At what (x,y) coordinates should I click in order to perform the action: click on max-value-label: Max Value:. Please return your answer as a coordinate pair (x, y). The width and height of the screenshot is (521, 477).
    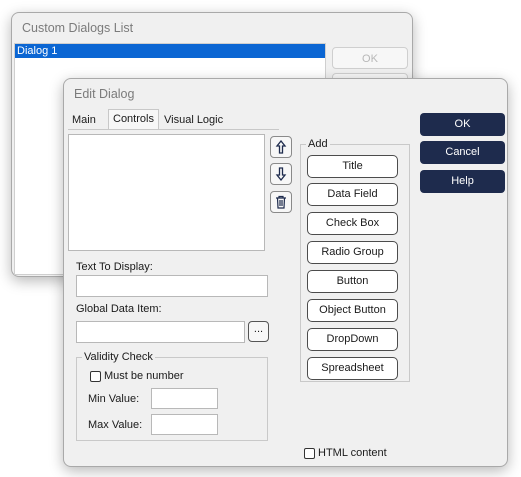
    Looking at the image, I should click on (115, 425).